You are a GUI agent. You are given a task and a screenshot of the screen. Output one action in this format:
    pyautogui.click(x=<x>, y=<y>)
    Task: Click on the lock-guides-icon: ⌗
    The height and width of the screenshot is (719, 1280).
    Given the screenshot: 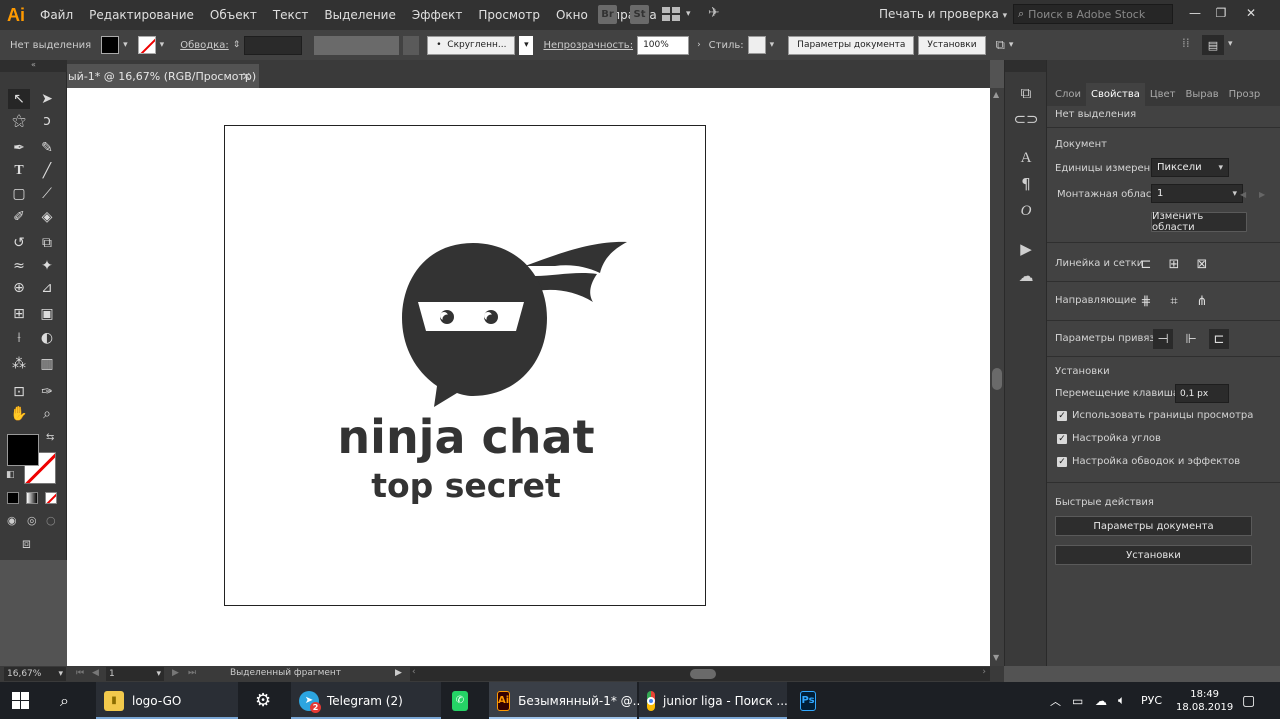 What is the action you would take?
    pyautogui.click(x=1174, y=301)
    